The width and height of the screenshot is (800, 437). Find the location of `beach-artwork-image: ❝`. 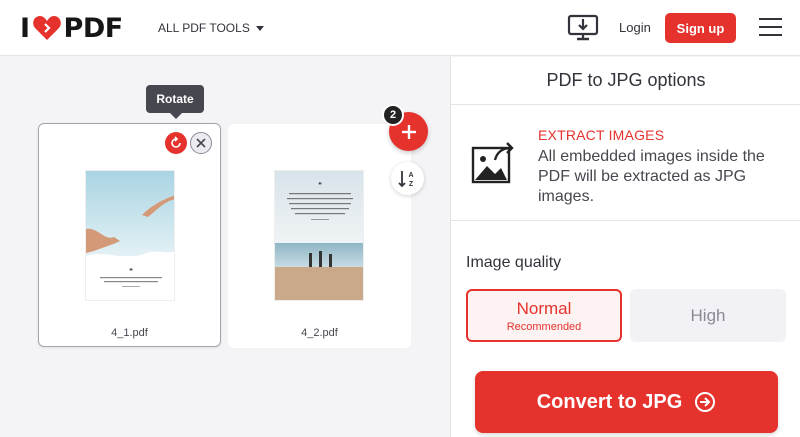

beach-artwork-image: ❝ is located at coordinates (319, 235).